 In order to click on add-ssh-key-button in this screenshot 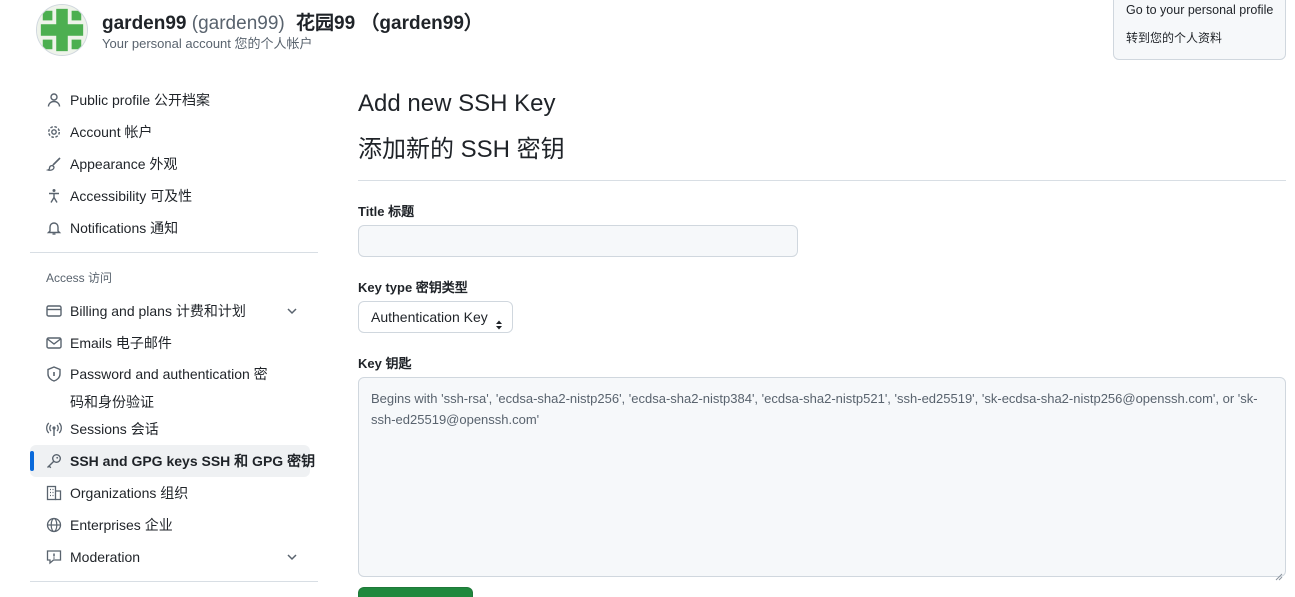, I will do `click(415, 592)`.